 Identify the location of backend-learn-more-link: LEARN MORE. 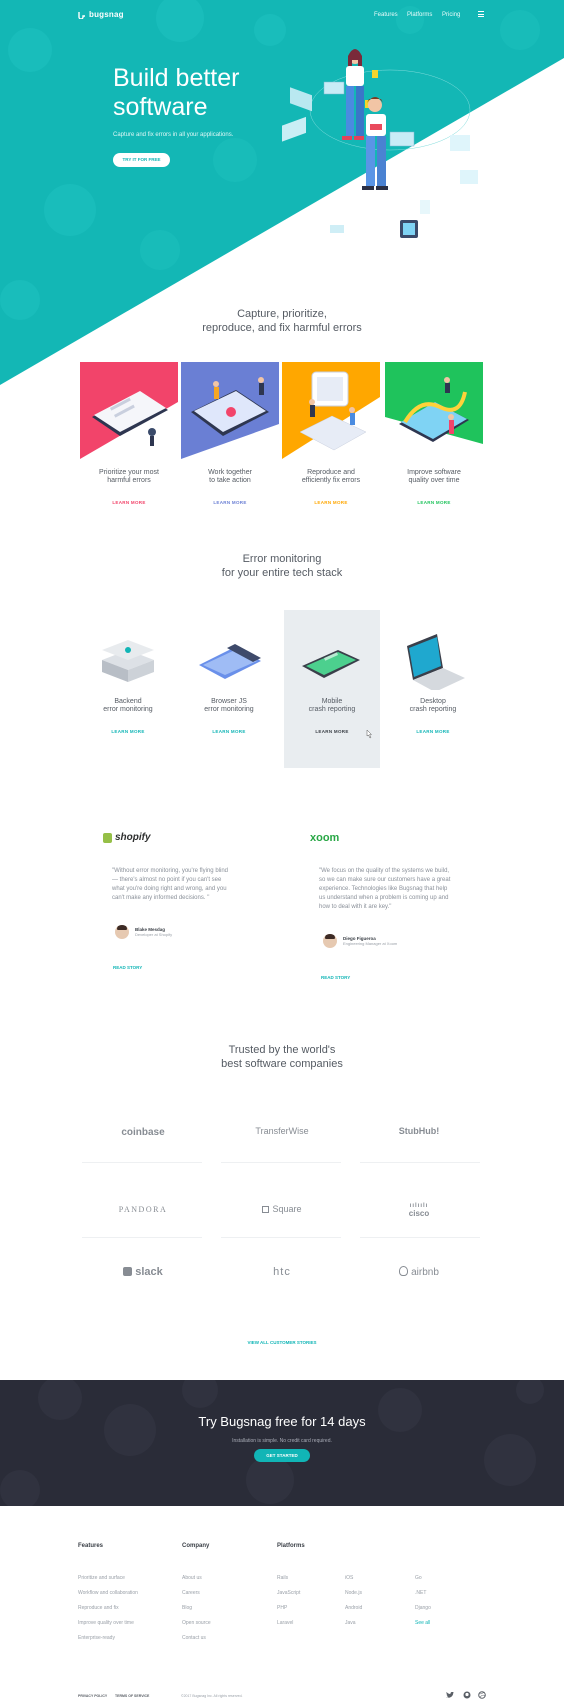
(128, 731).